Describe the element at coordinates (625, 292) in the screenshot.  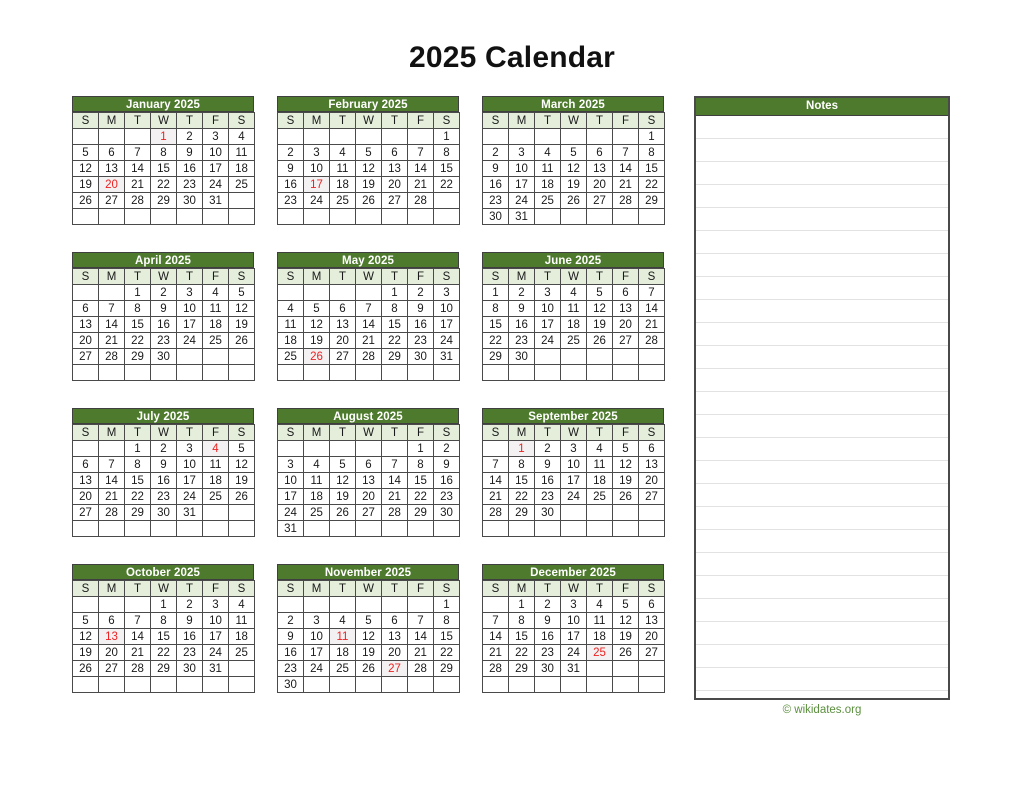
I see `day-cell: 6` at that location.